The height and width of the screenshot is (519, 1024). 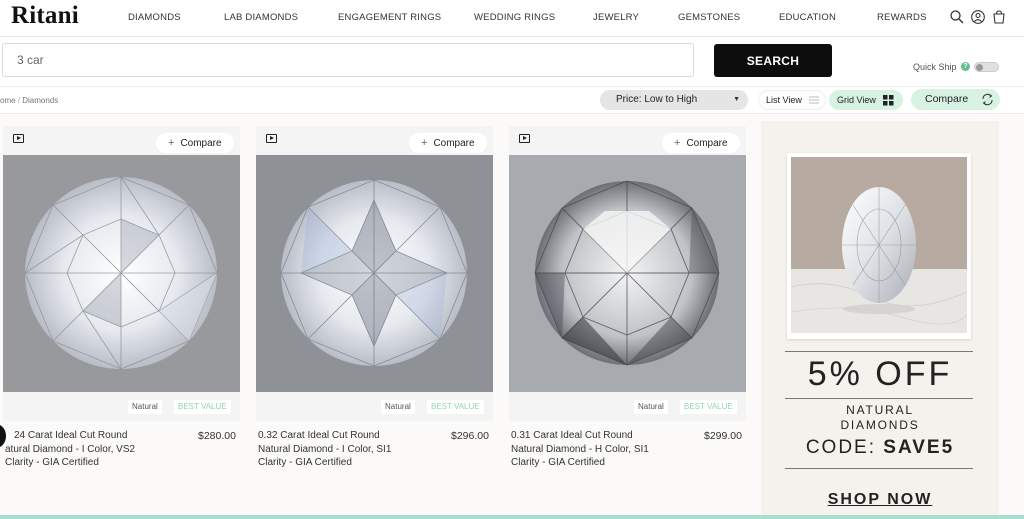 What do you see at coordinates (919, 447) in the screenshot?
I see `promo-code-value: SAVE5` at bounding box center [919, 447].